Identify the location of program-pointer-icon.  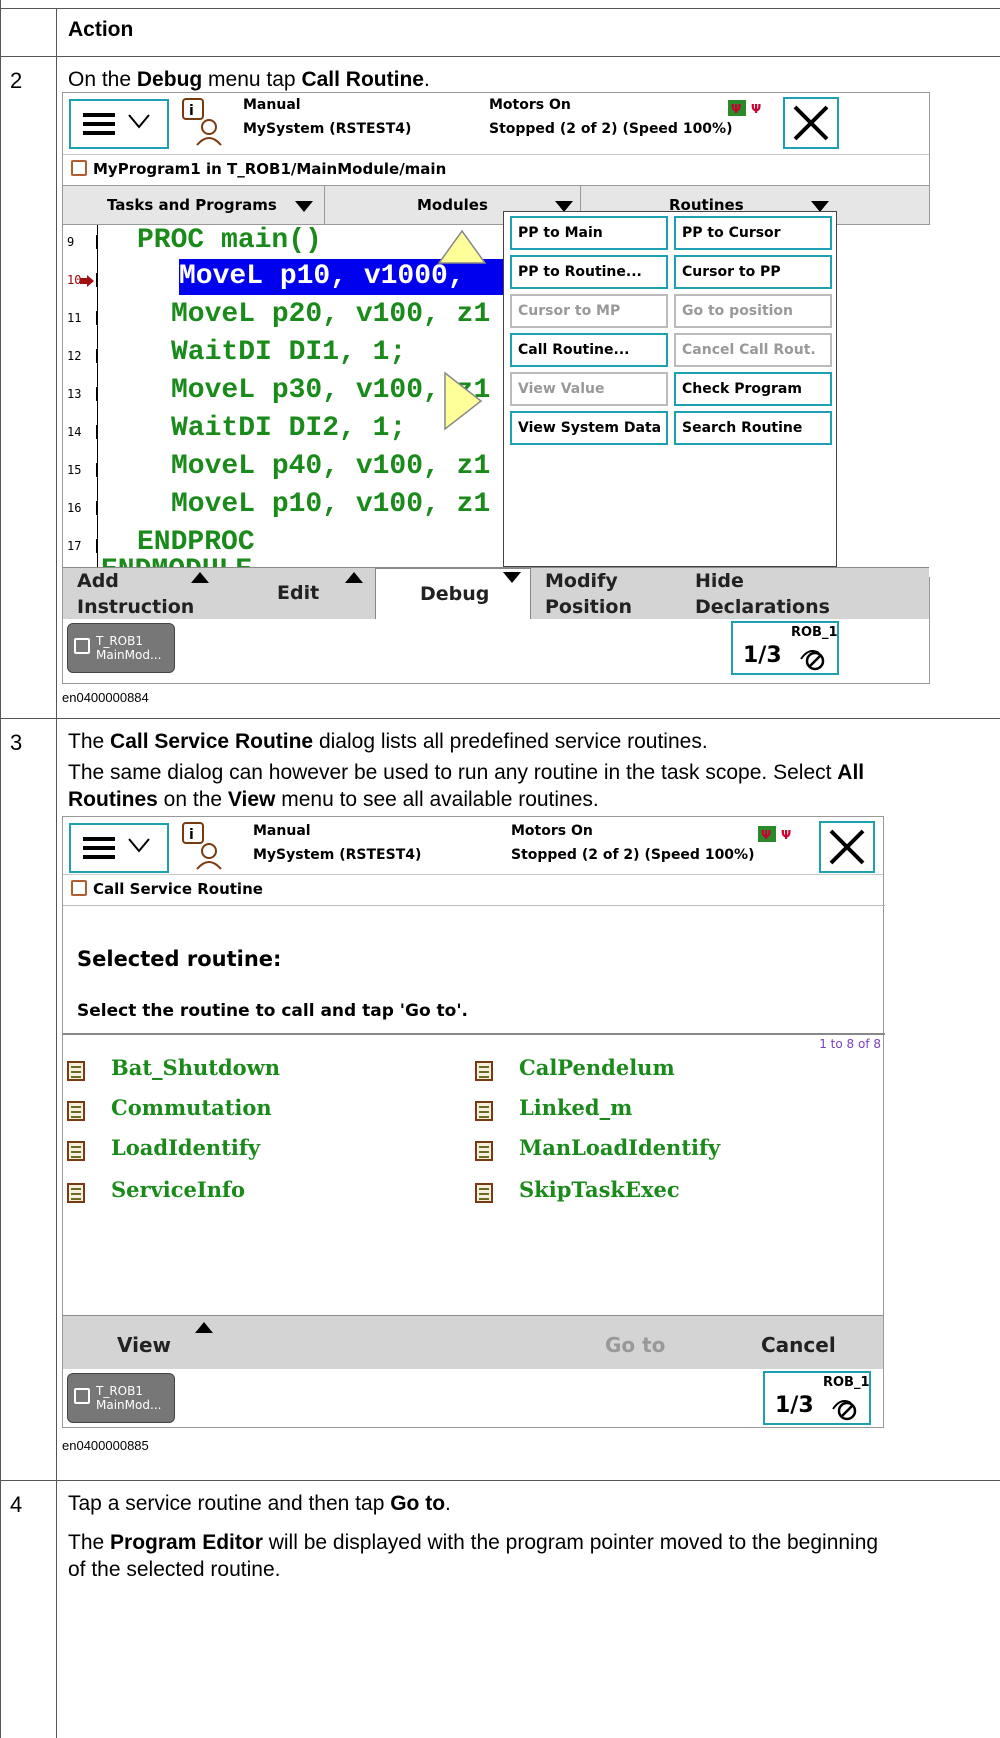
(87, 281).